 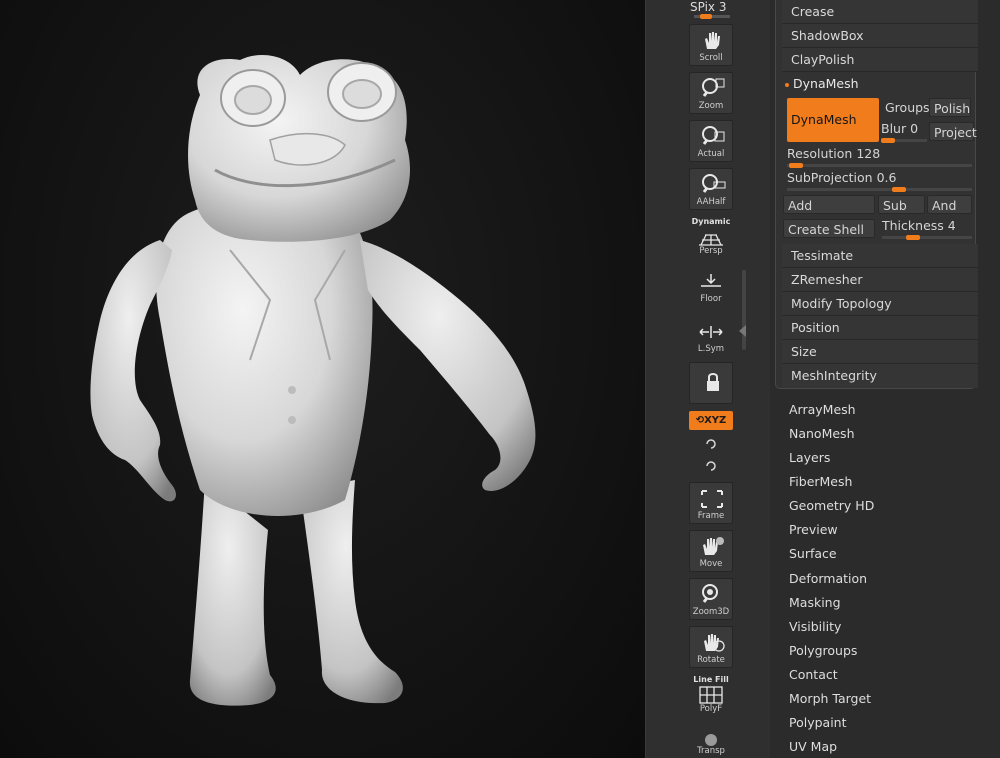 What do you see at coordinates (711, 564) in the screenshot?
I see `move-label: Move` at bounding box center [711, 564].